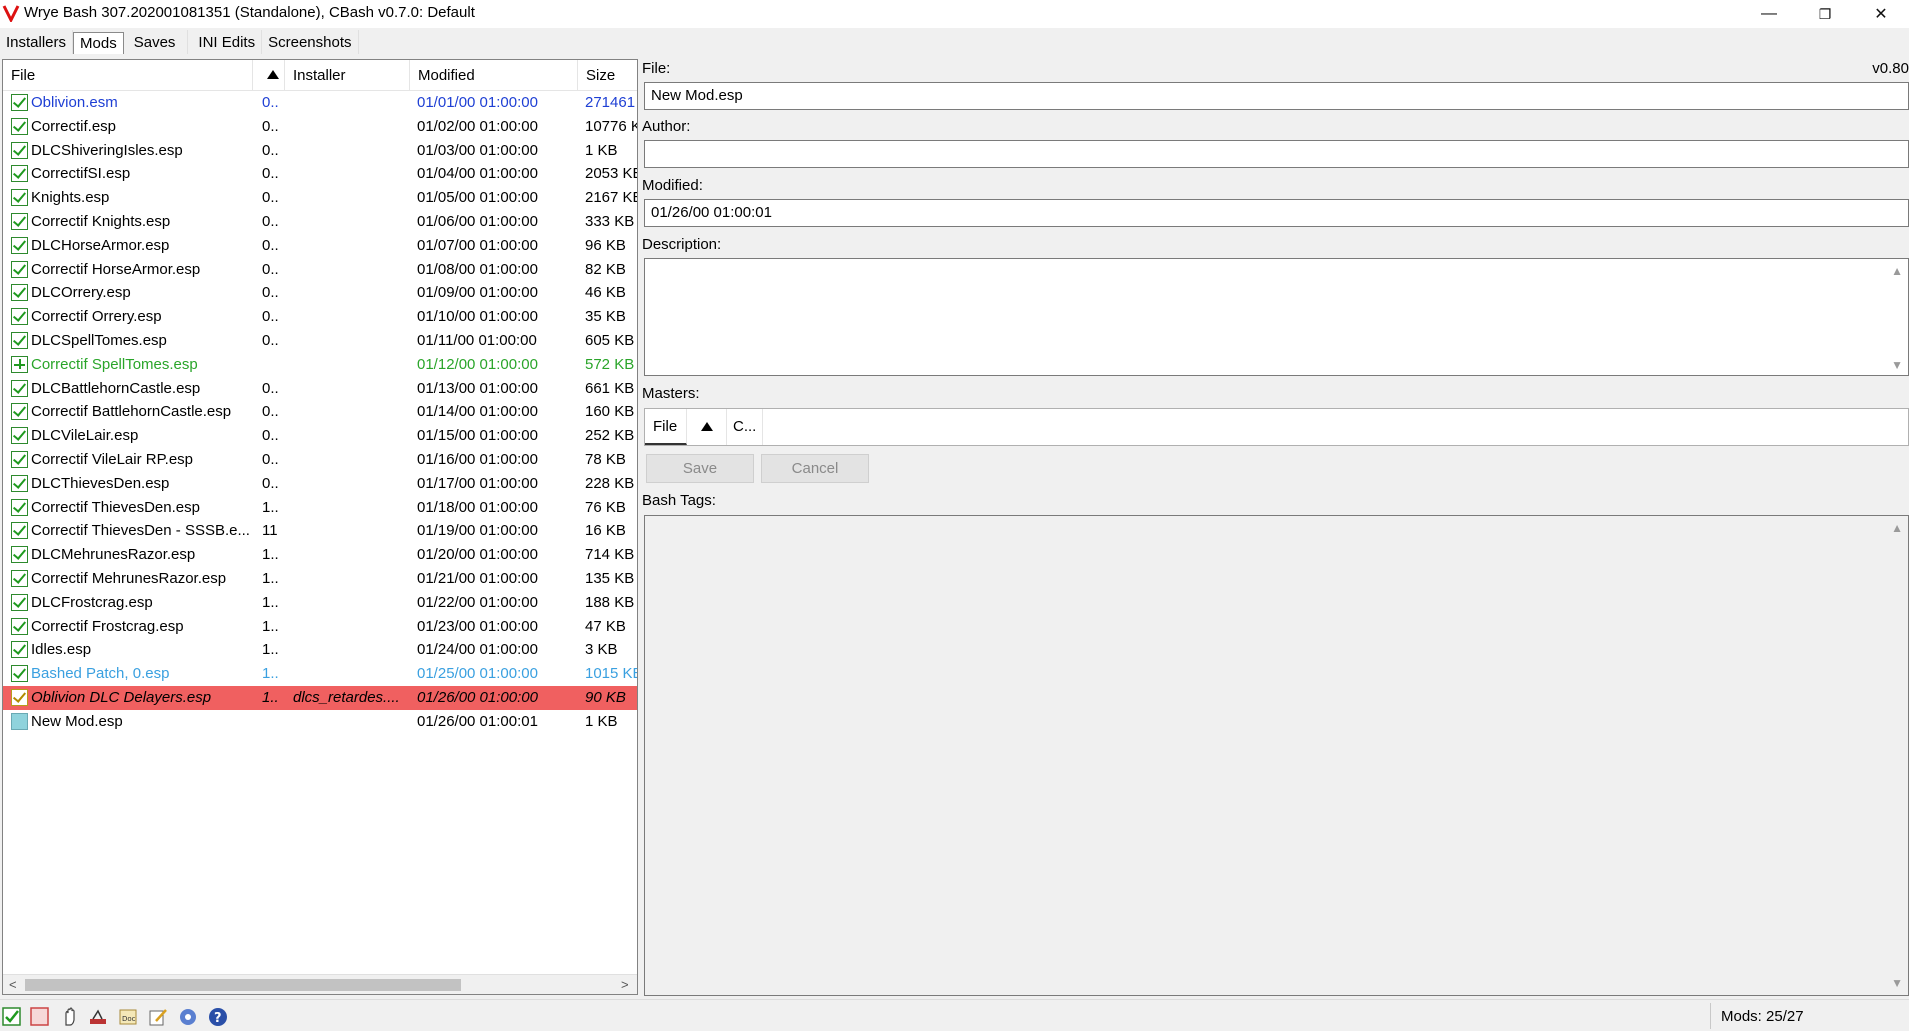 This screenshot has height=1031, width=1909. Describe the element at coordinates (320, 650) in the screenshot. I see `table-row: Idles.esp 1.. 01/24/00 01:00:00 3 KB` at that location.